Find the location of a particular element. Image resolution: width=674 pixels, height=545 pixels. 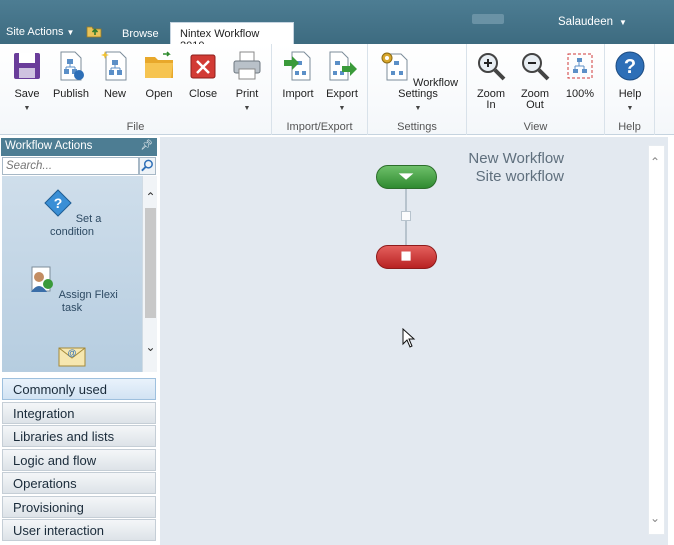

design-drop-point is located at coordinates (406, 216).